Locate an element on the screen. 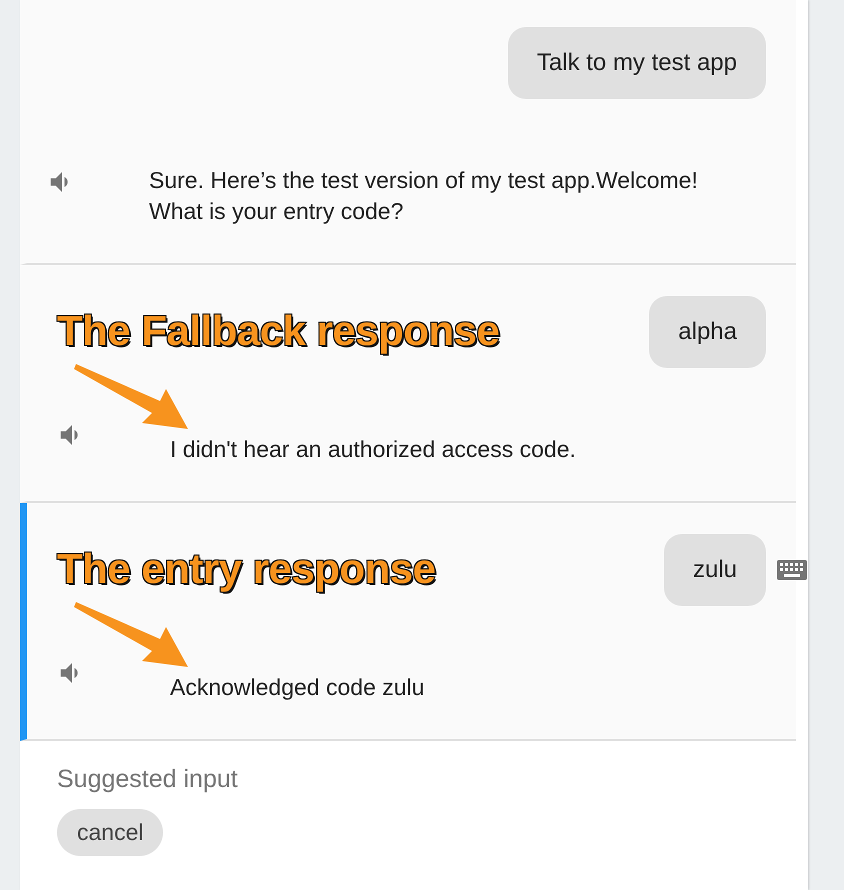 Image resolution: width=844 pixels, height=890 pixels. suggestion-chip: cancel is located at coordinates (110, 832).